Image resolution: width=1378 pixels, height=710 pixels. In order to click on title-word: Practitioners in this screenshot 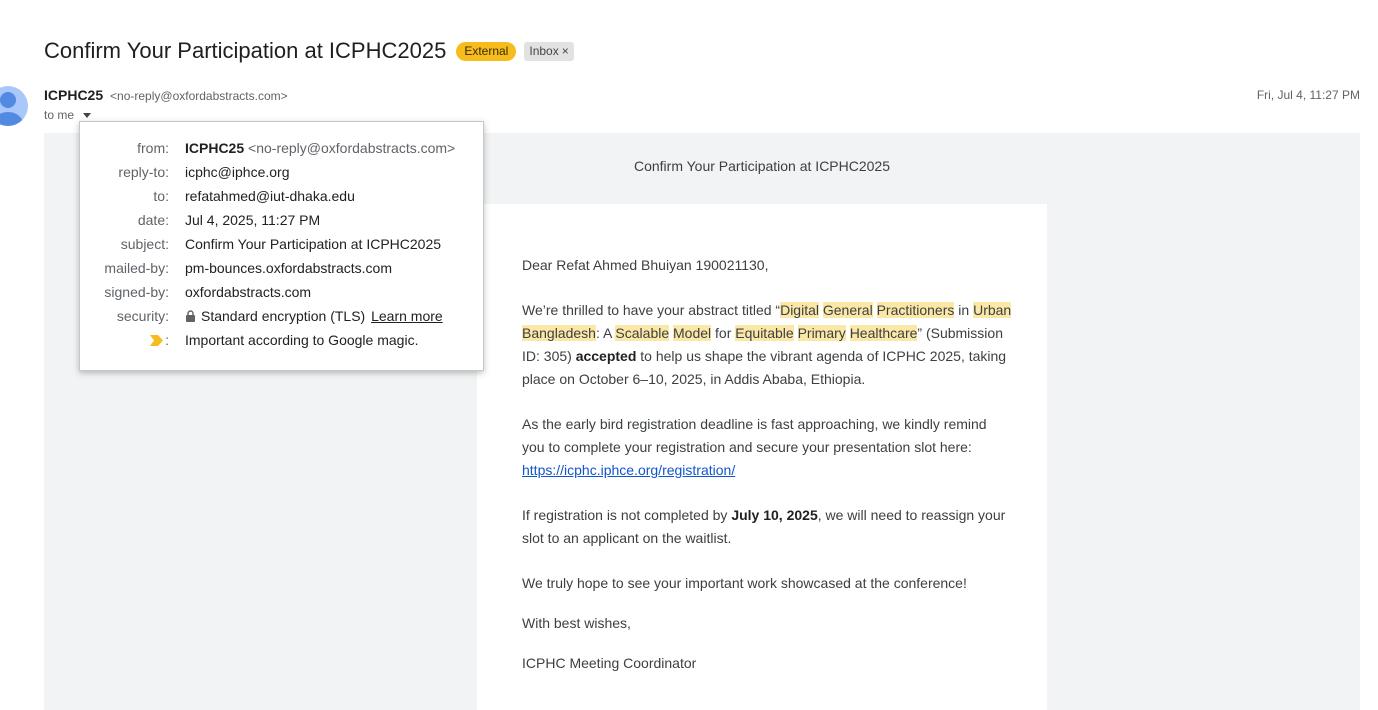, I will do `click(915, 310)`.